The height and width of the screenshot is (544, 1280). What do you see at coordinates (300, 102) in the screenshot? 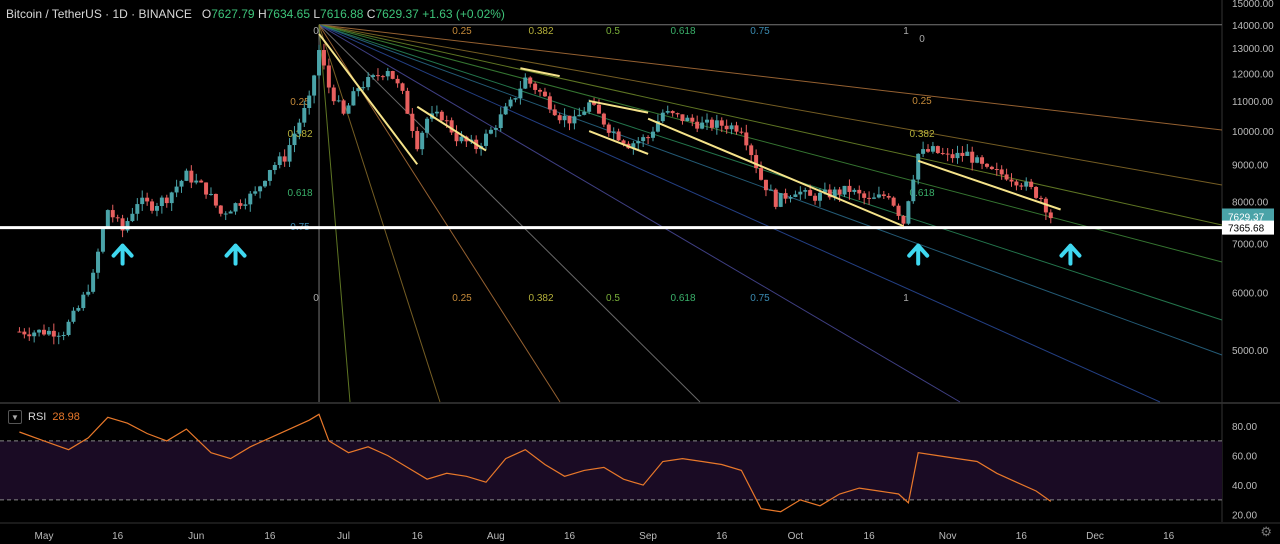
I see `fan-side-label: 0.25` at bounding box center [300, 102].